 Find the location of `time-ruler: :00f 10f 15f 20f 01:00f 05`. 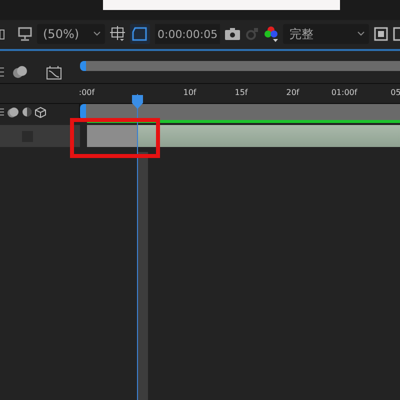

time-ruler: :00f 10f 15f 20f 01:00f 05 is located at coordinates (230, 93).